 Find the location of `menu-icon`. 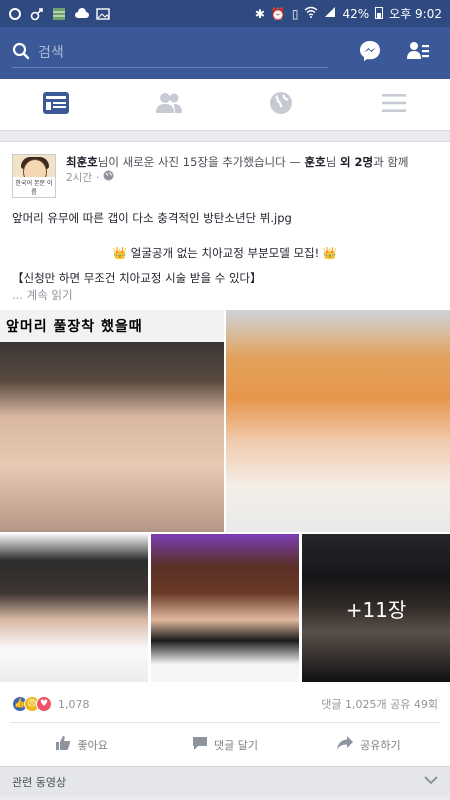

menu-icon is located at coordinates (394, 105).